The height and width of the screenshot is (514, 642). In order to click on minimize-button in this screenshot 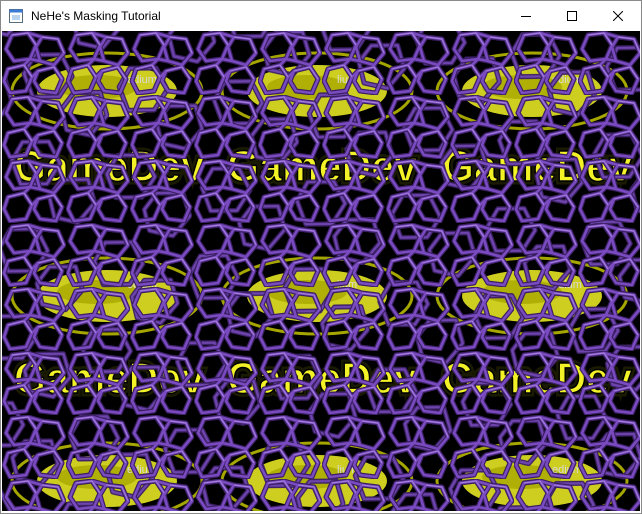, I will do `click(526, 16)`.